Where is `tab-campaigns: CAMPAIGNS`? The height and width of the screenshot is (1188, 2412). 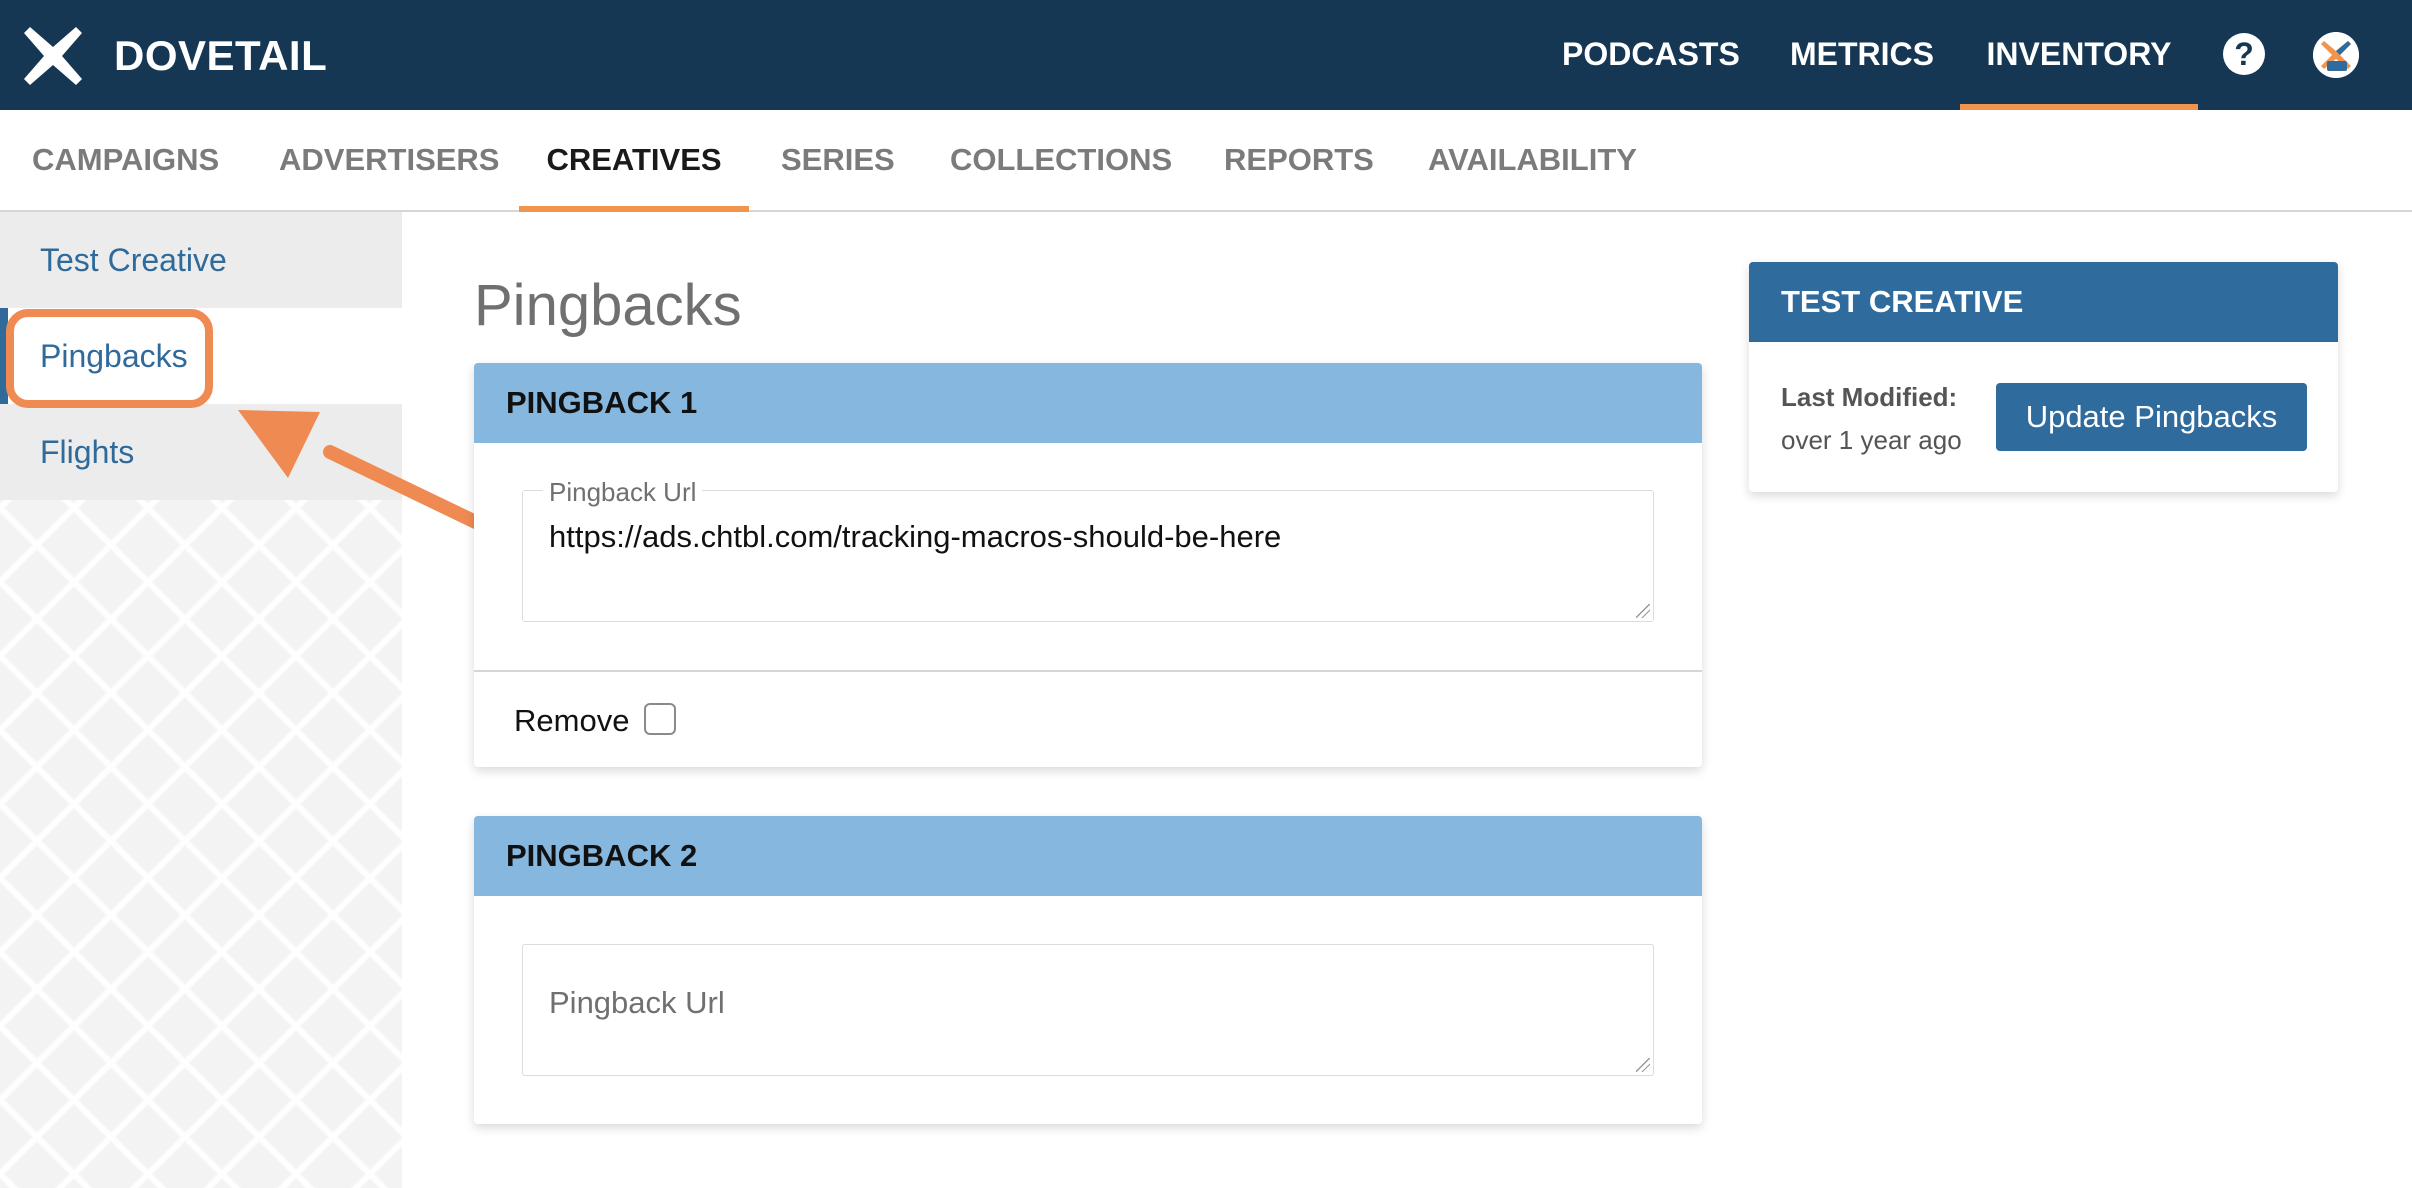
tab-campaigns: CAMPAIGNS is located at coordinates (125, 160).